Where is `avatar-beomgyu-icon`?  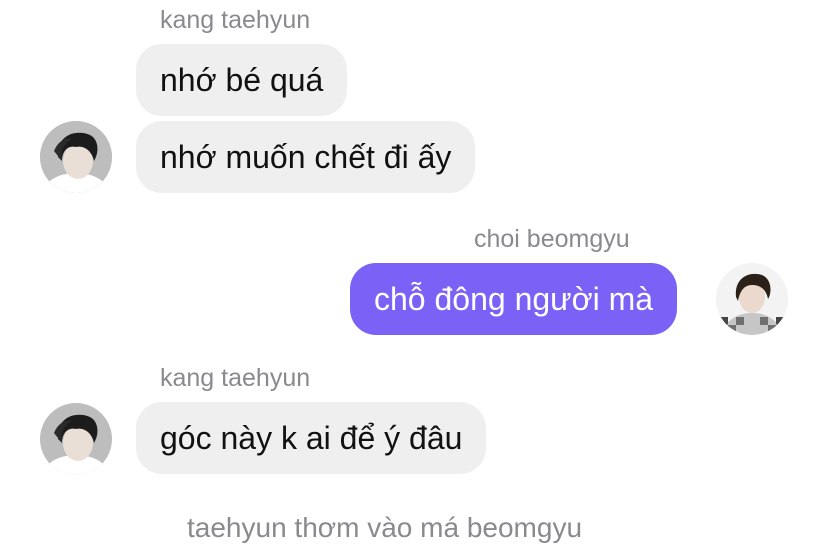
avatar-beomgyu-icon is located at coordinates (752, 299).